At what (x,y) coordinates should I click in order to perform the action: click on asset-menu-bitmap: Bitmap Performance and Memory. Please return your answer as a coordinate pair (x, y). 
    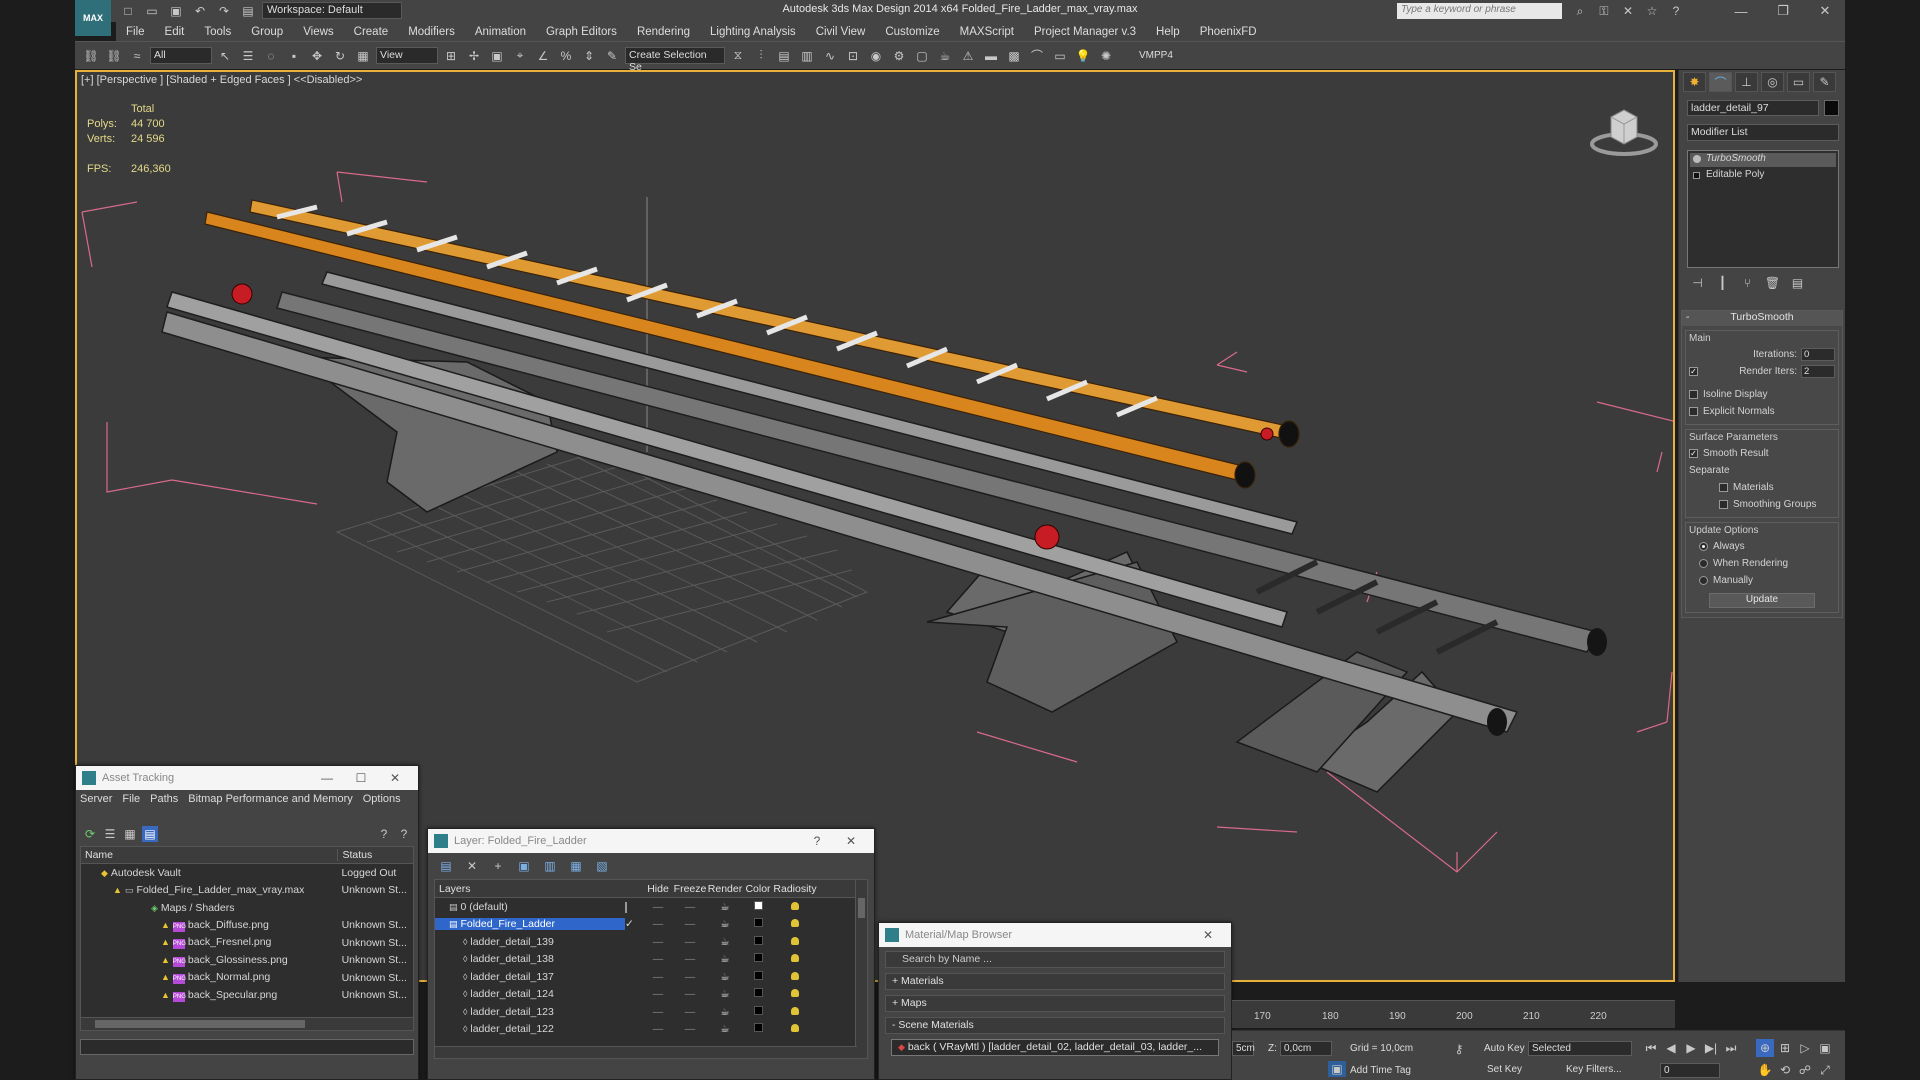
    Looking at the image, I should click on (270, 806).